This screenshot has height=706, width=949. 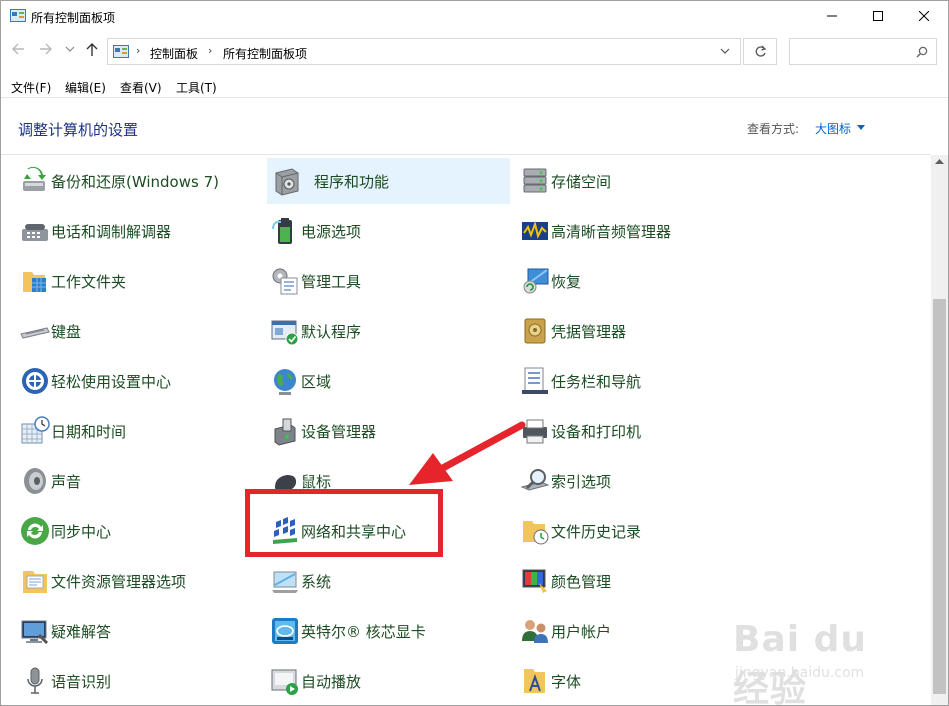 What do you see at coordinates (623, 431) in the screenshot?
I see `item-devices-printers: 设备和打印机` at bounding box center [623, 431].